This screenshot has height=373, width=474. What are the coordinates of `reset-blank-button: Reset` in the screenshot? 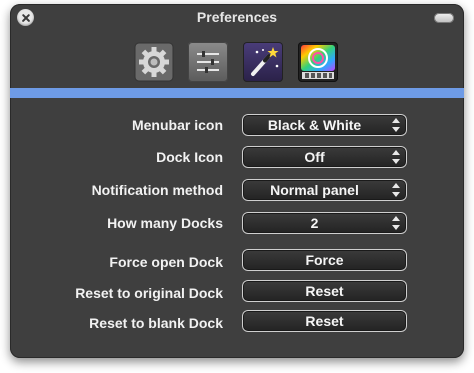 It's located at (324, 321).